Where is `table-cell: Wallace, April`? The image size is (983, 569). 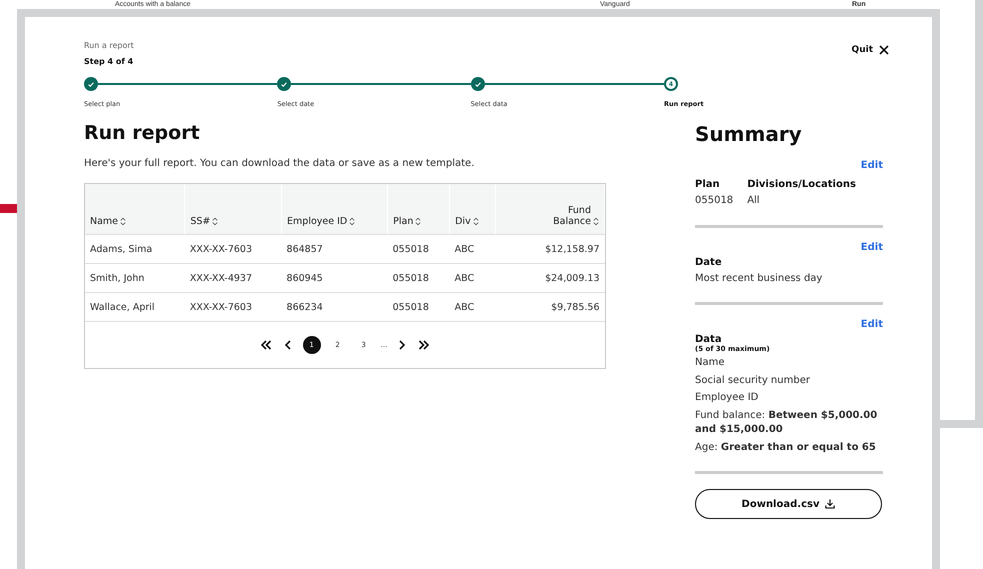 table-cell: Wallace, April is located at coordinates (135, 307).